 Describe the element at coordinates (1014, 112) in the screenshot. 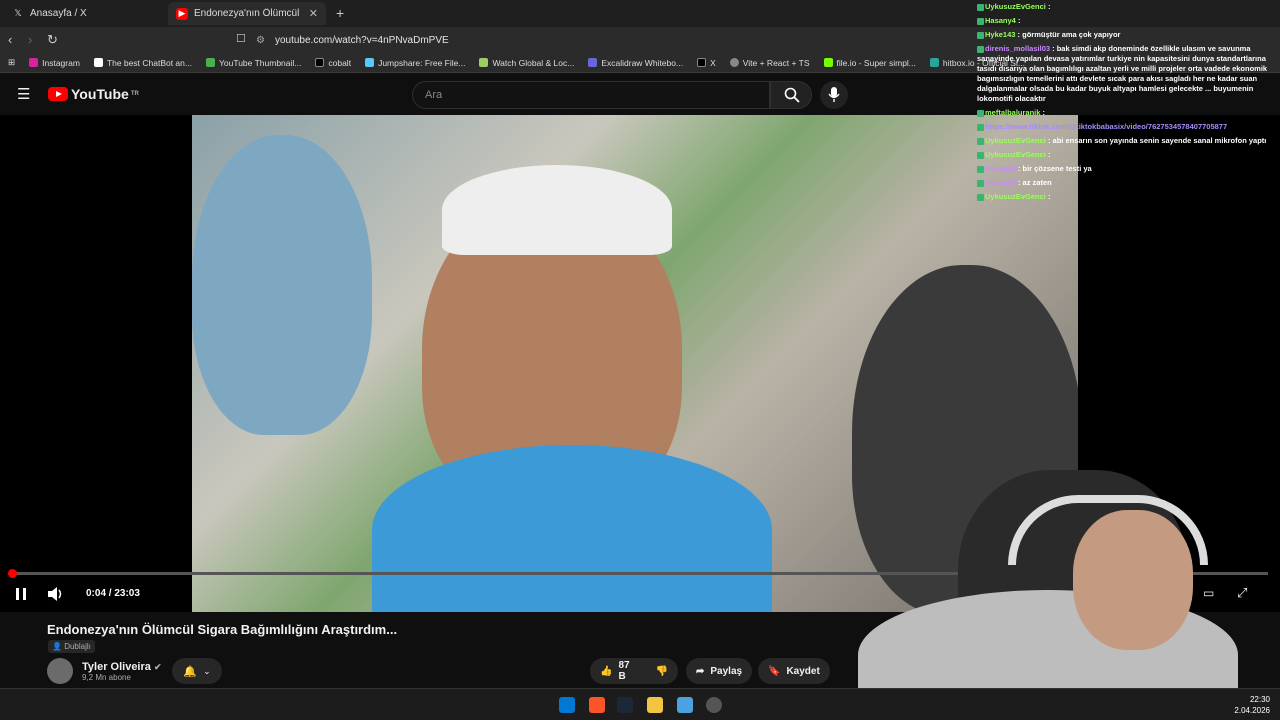

I see `chat-username: meftalbaluranik` at that location.